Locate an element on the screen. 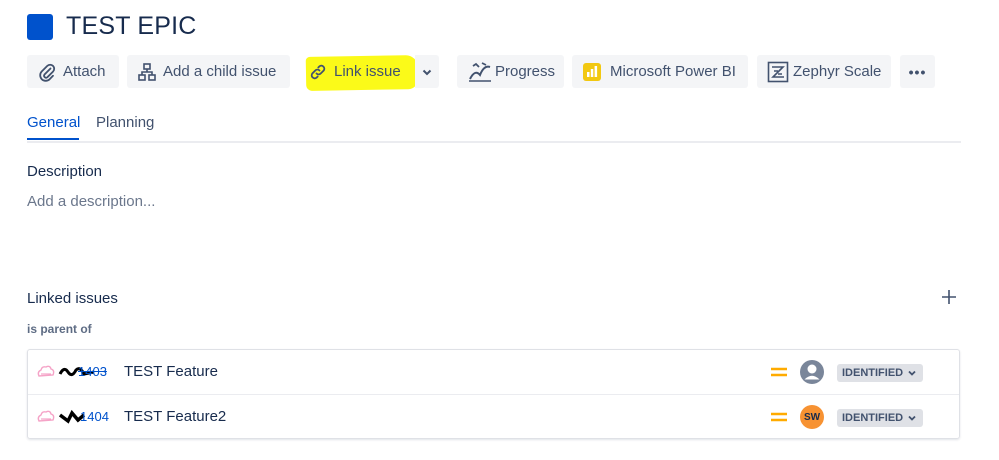 The height and width of the screenshot is (460, 999). more-actions-button: ••• is located at coordinates (917, 71).